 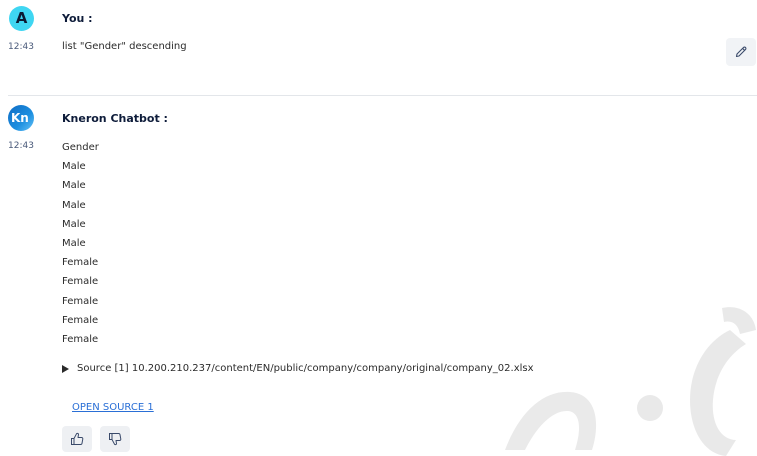 I want to click on bot-message-time: 12:43, so click(x=21, y=146).